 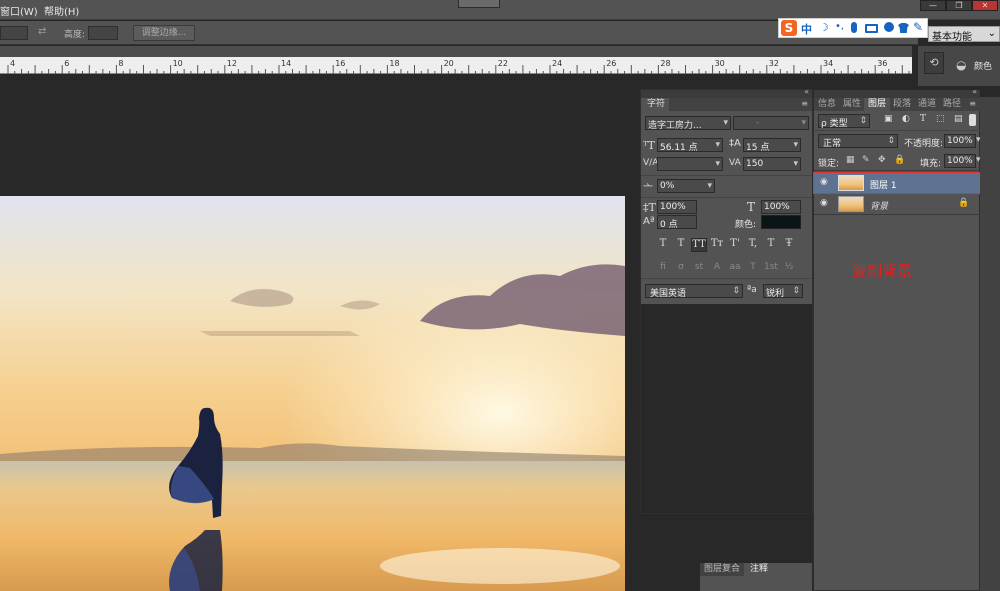 I want to click on faux-style-button: TT, so click(x=699, y=245).